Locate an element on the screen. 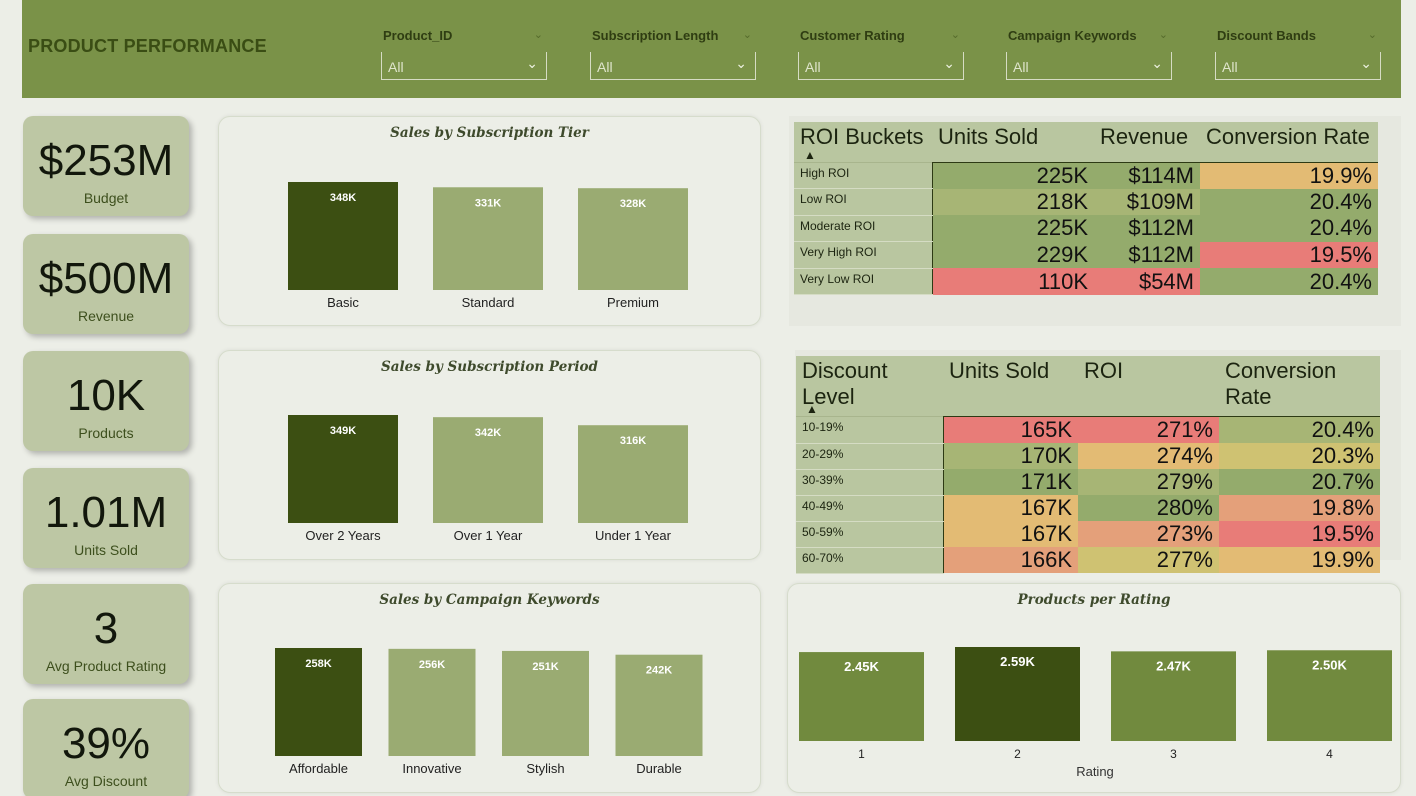  row-label: Low ROI is located at coordinates (863, 202).